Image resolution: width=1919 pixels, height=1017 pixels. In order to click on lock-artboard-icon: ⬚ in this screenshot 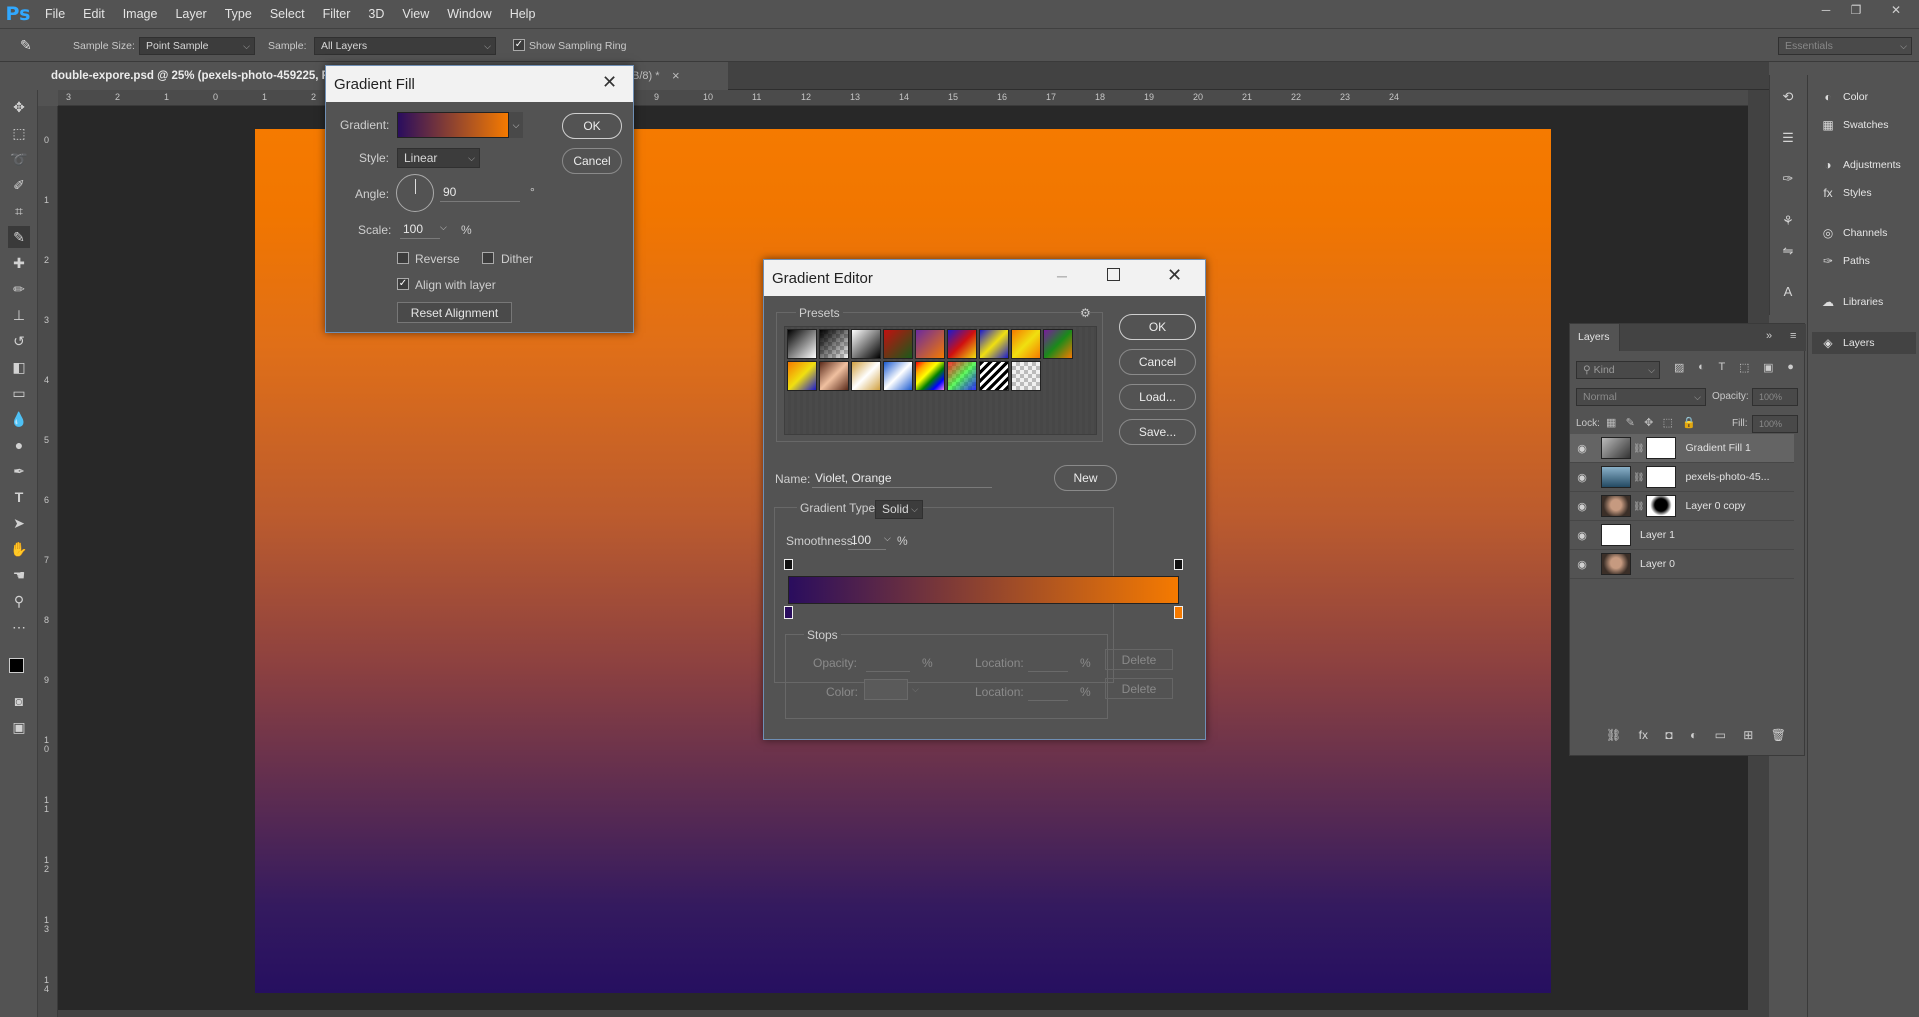, I will do `click(1668, 422)`.